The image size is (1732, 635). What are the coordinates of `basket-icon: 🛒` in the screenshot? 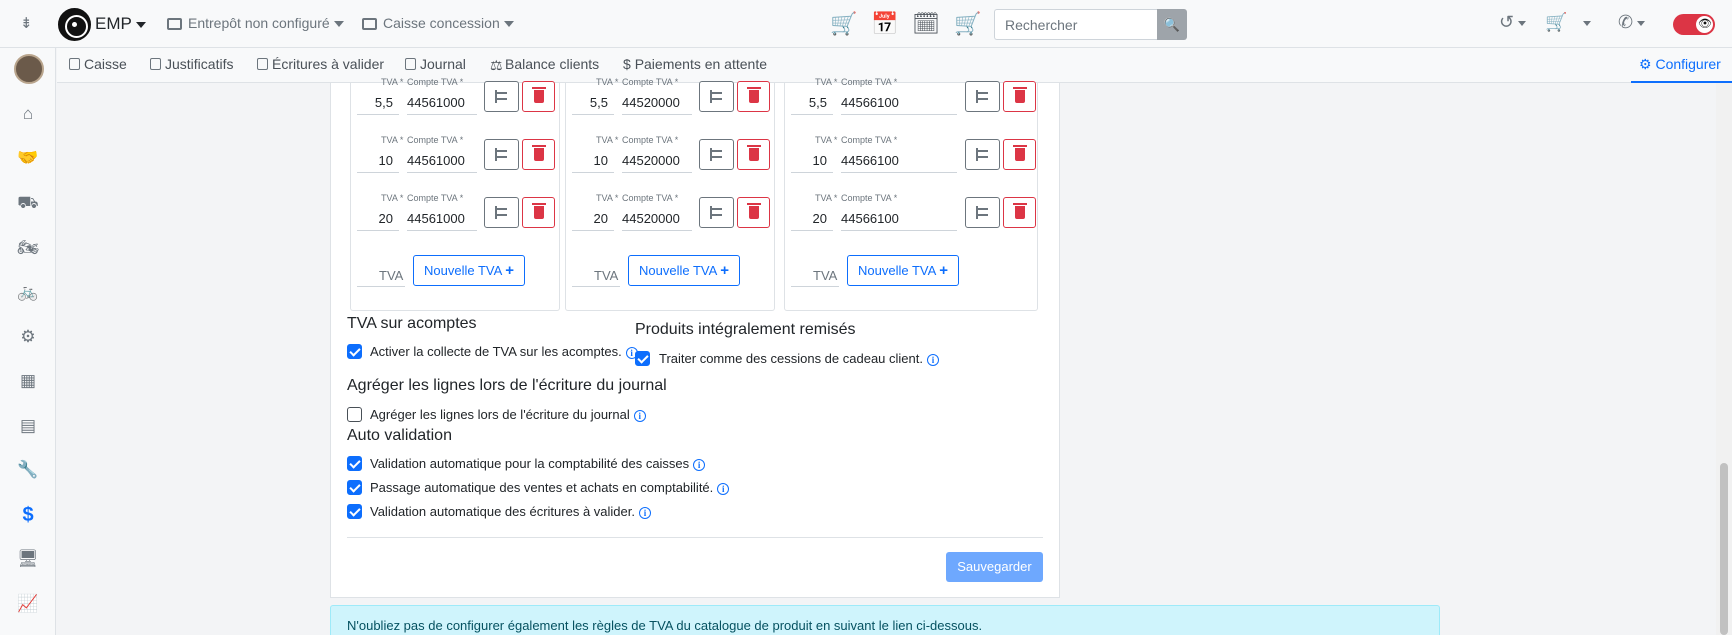 It's located at (1568, 22).